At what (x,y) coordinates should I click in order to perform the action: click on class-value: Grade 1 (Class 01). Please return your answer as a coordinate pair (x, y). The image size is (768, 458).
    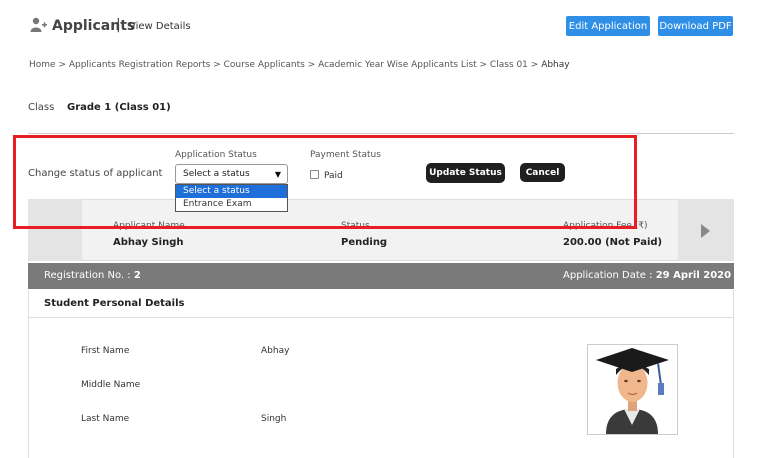
    Looking at the image, I should click on (119, 107).